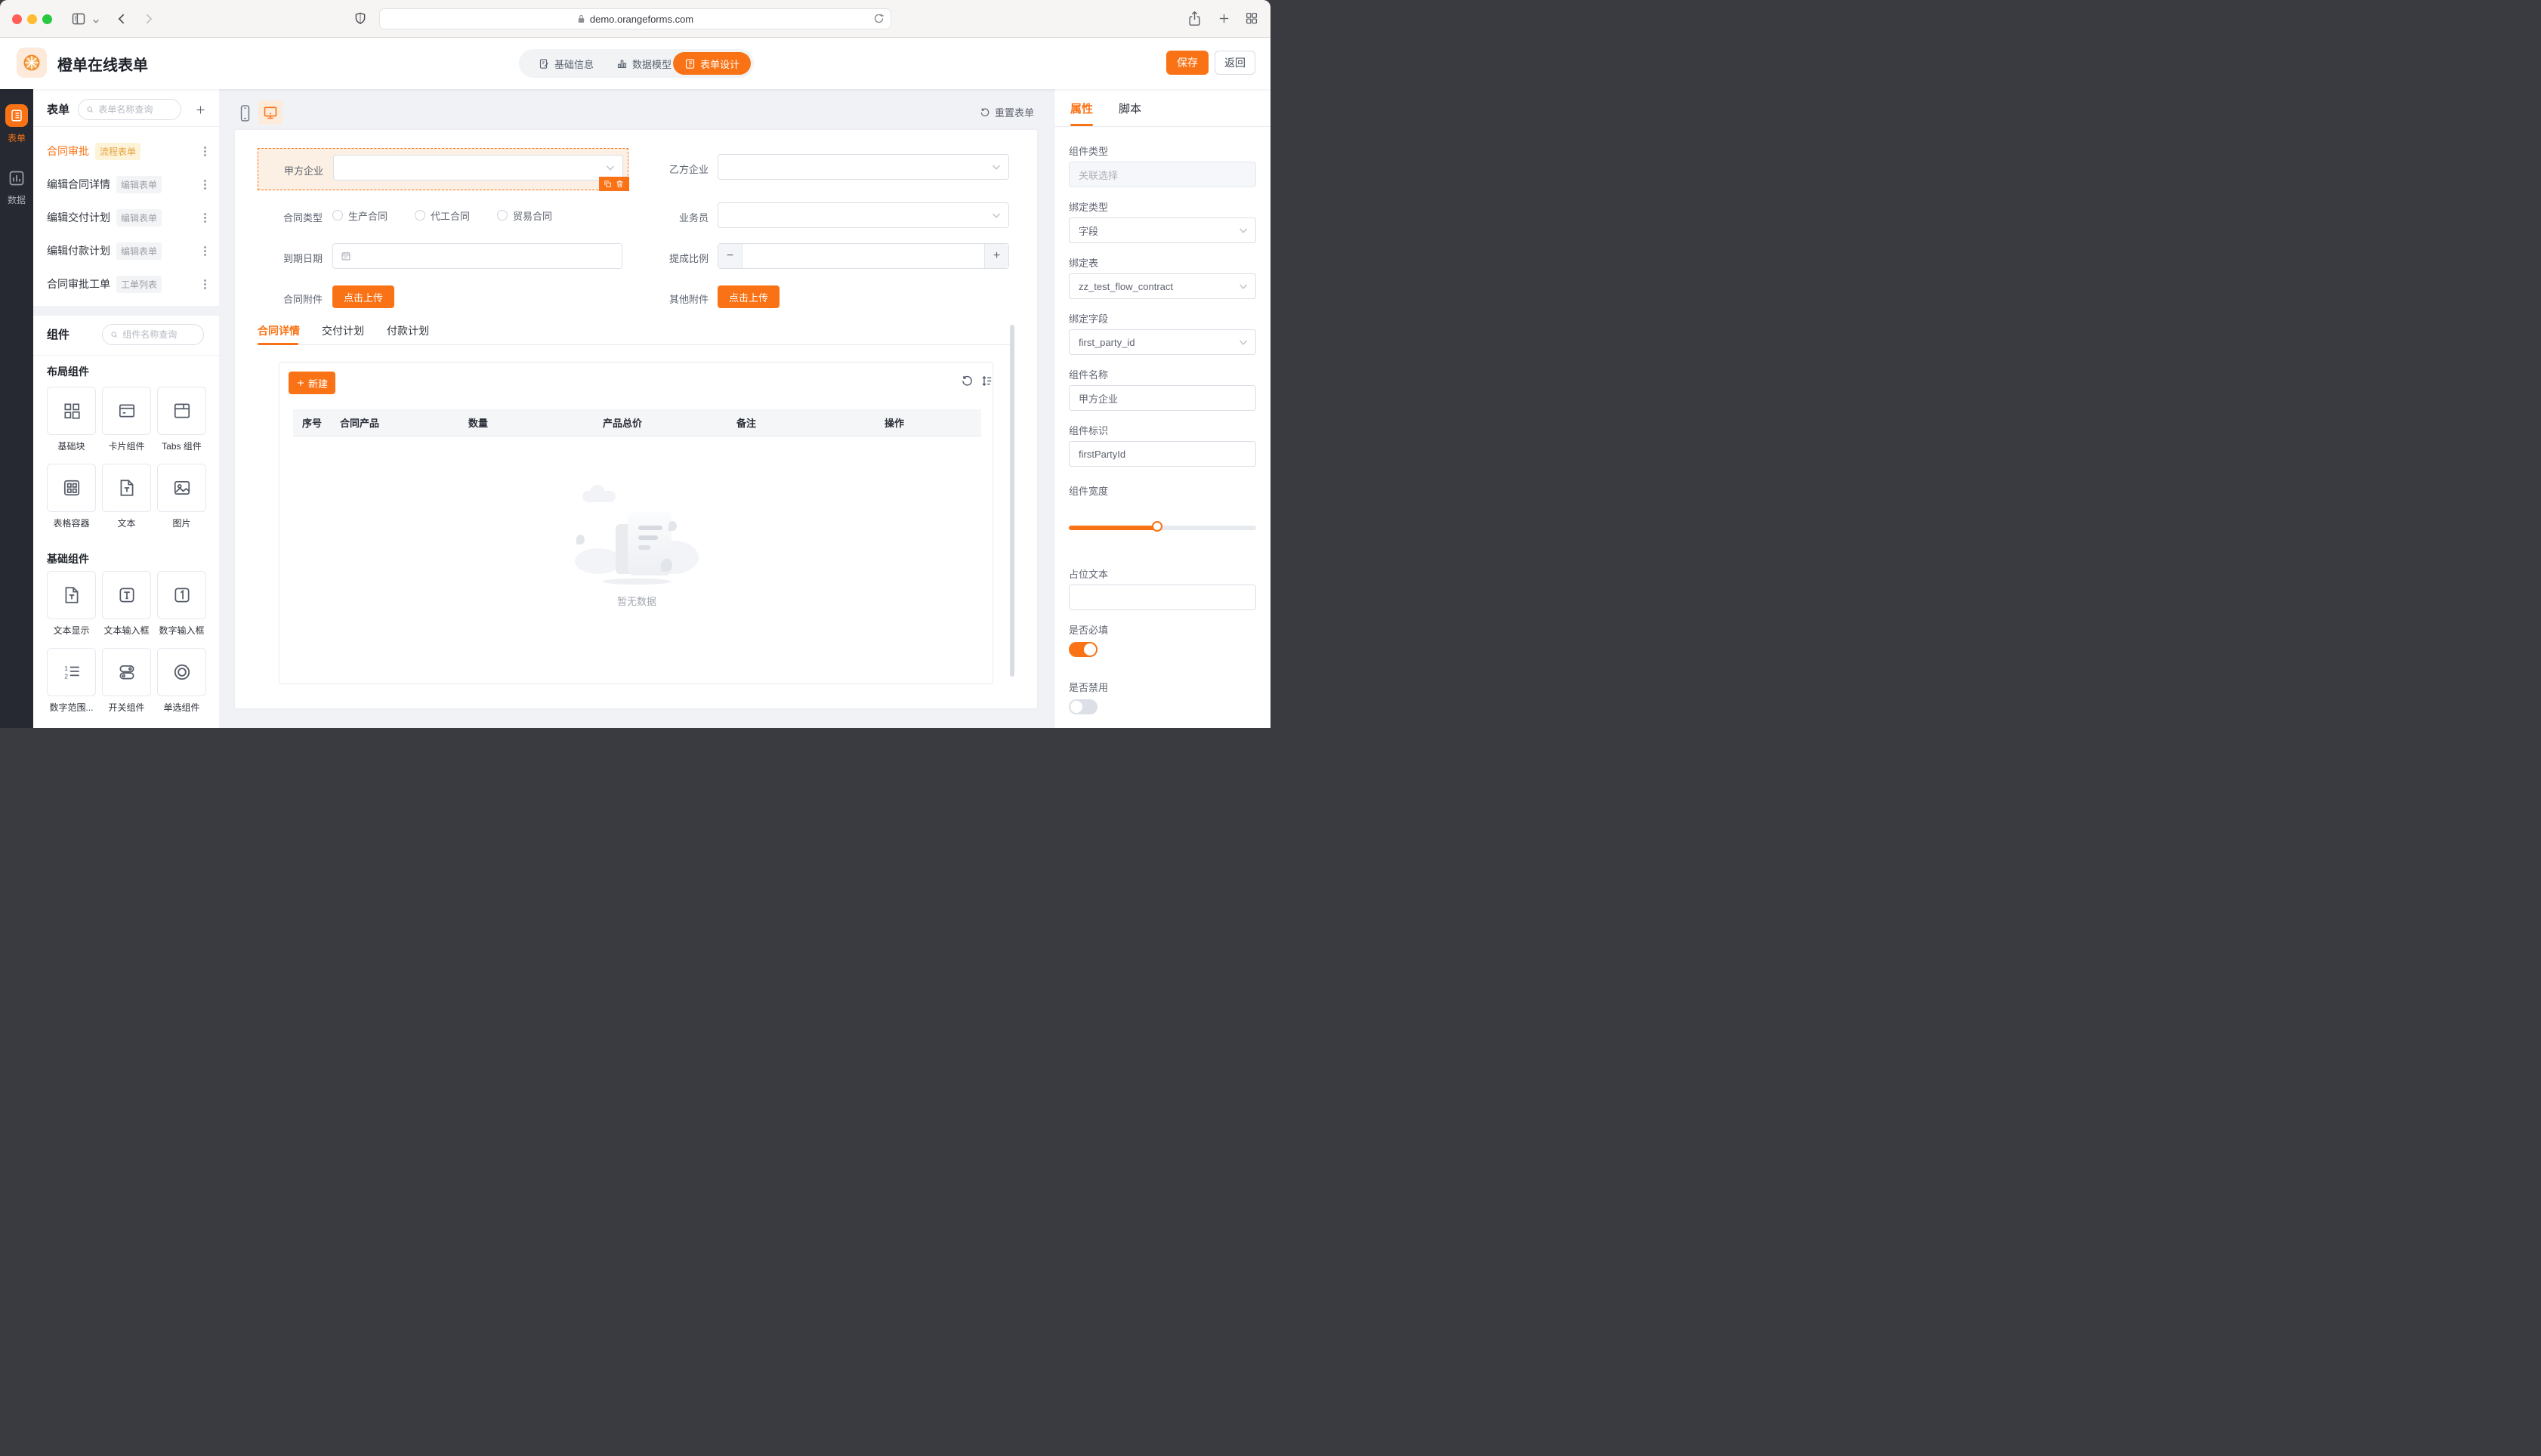  I want to click on width-slider, so click(1162, 526).